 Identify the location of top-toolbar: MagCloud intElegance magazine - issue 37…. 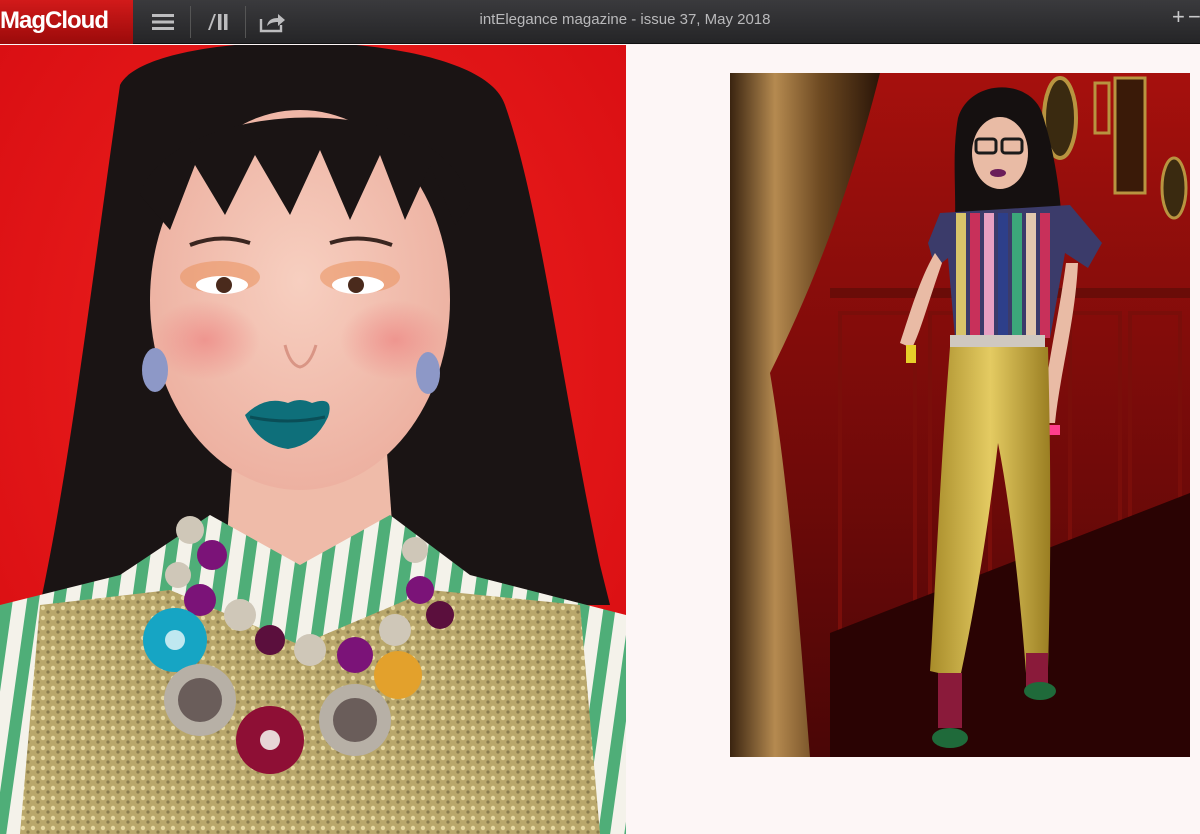
(600, 22).